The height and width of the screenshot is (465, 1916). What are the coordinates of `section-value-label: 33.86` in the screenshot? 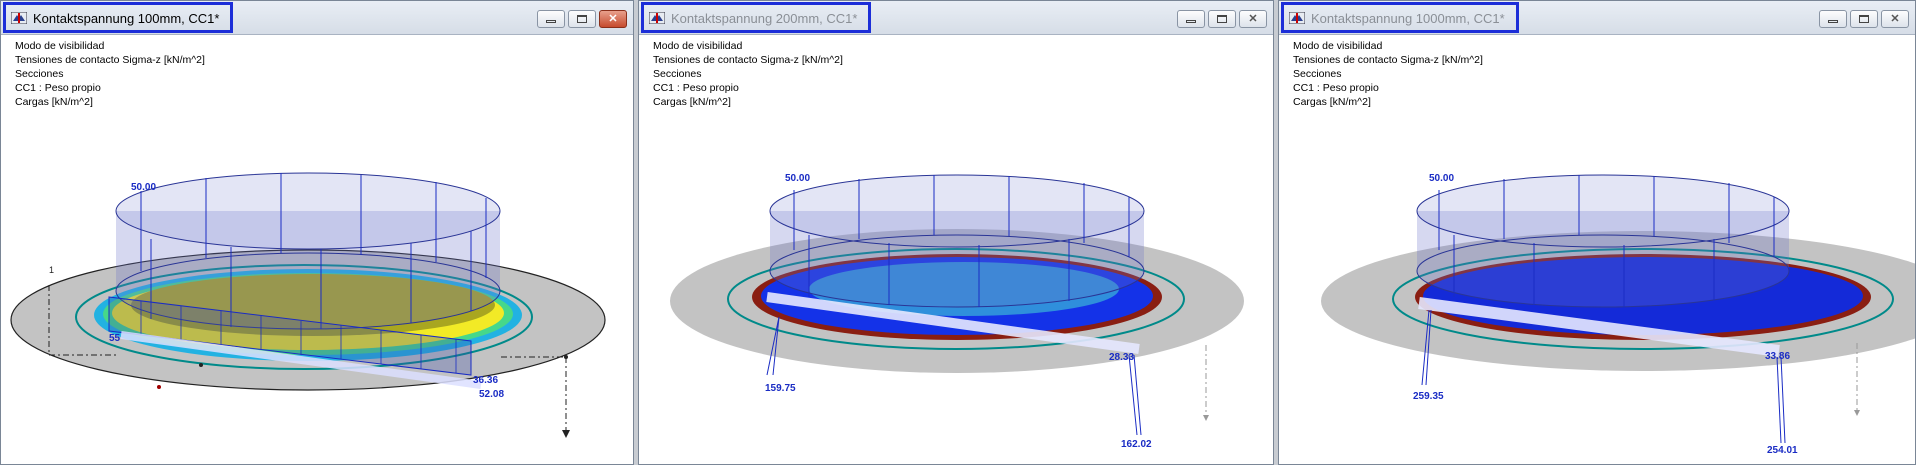 It's located at (1777, 356).